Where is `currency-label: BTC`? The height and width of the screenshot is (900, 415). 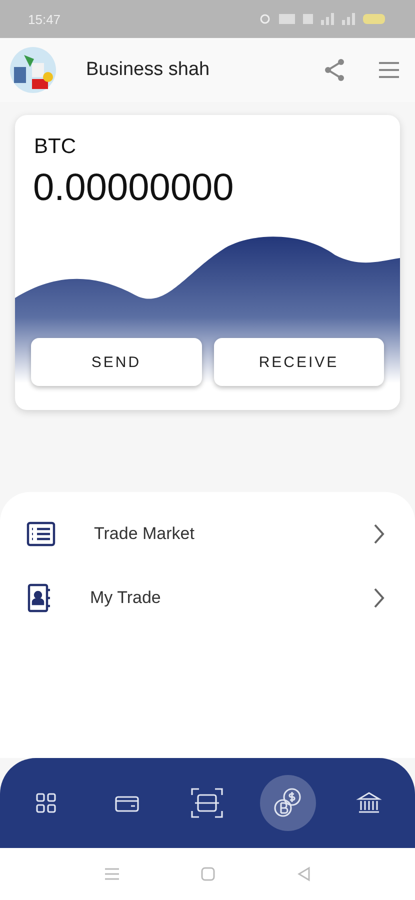
currency-label: BTC is located at coordinates (55, 147).